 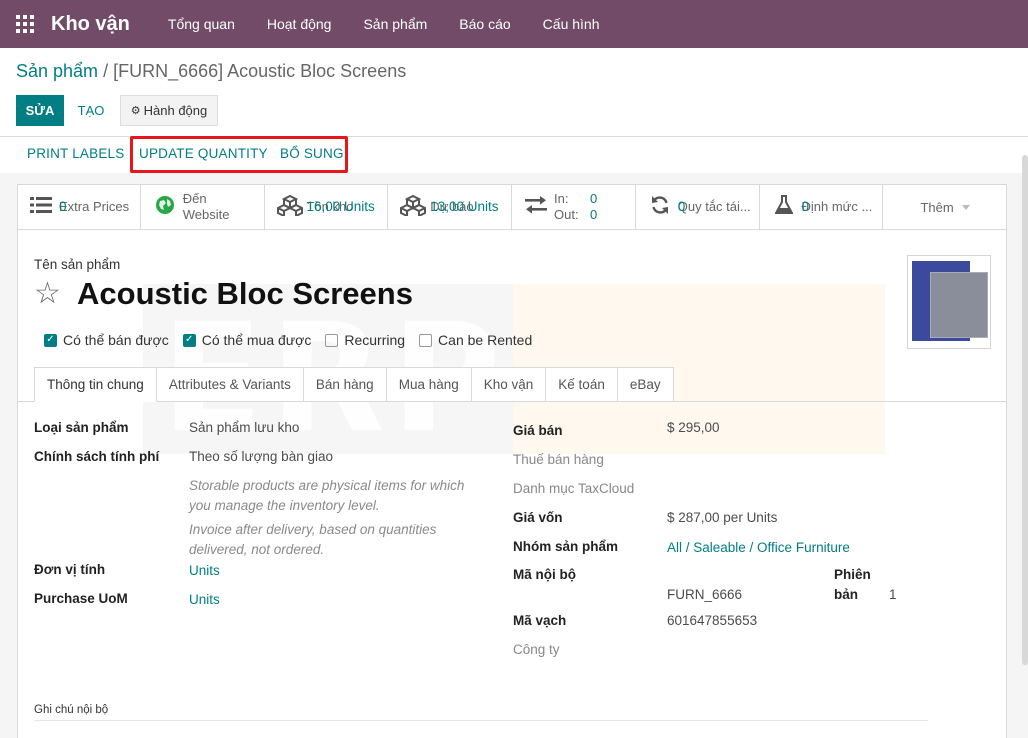 I want to click on highlight-annotation-box, so click(x=239, y=154).